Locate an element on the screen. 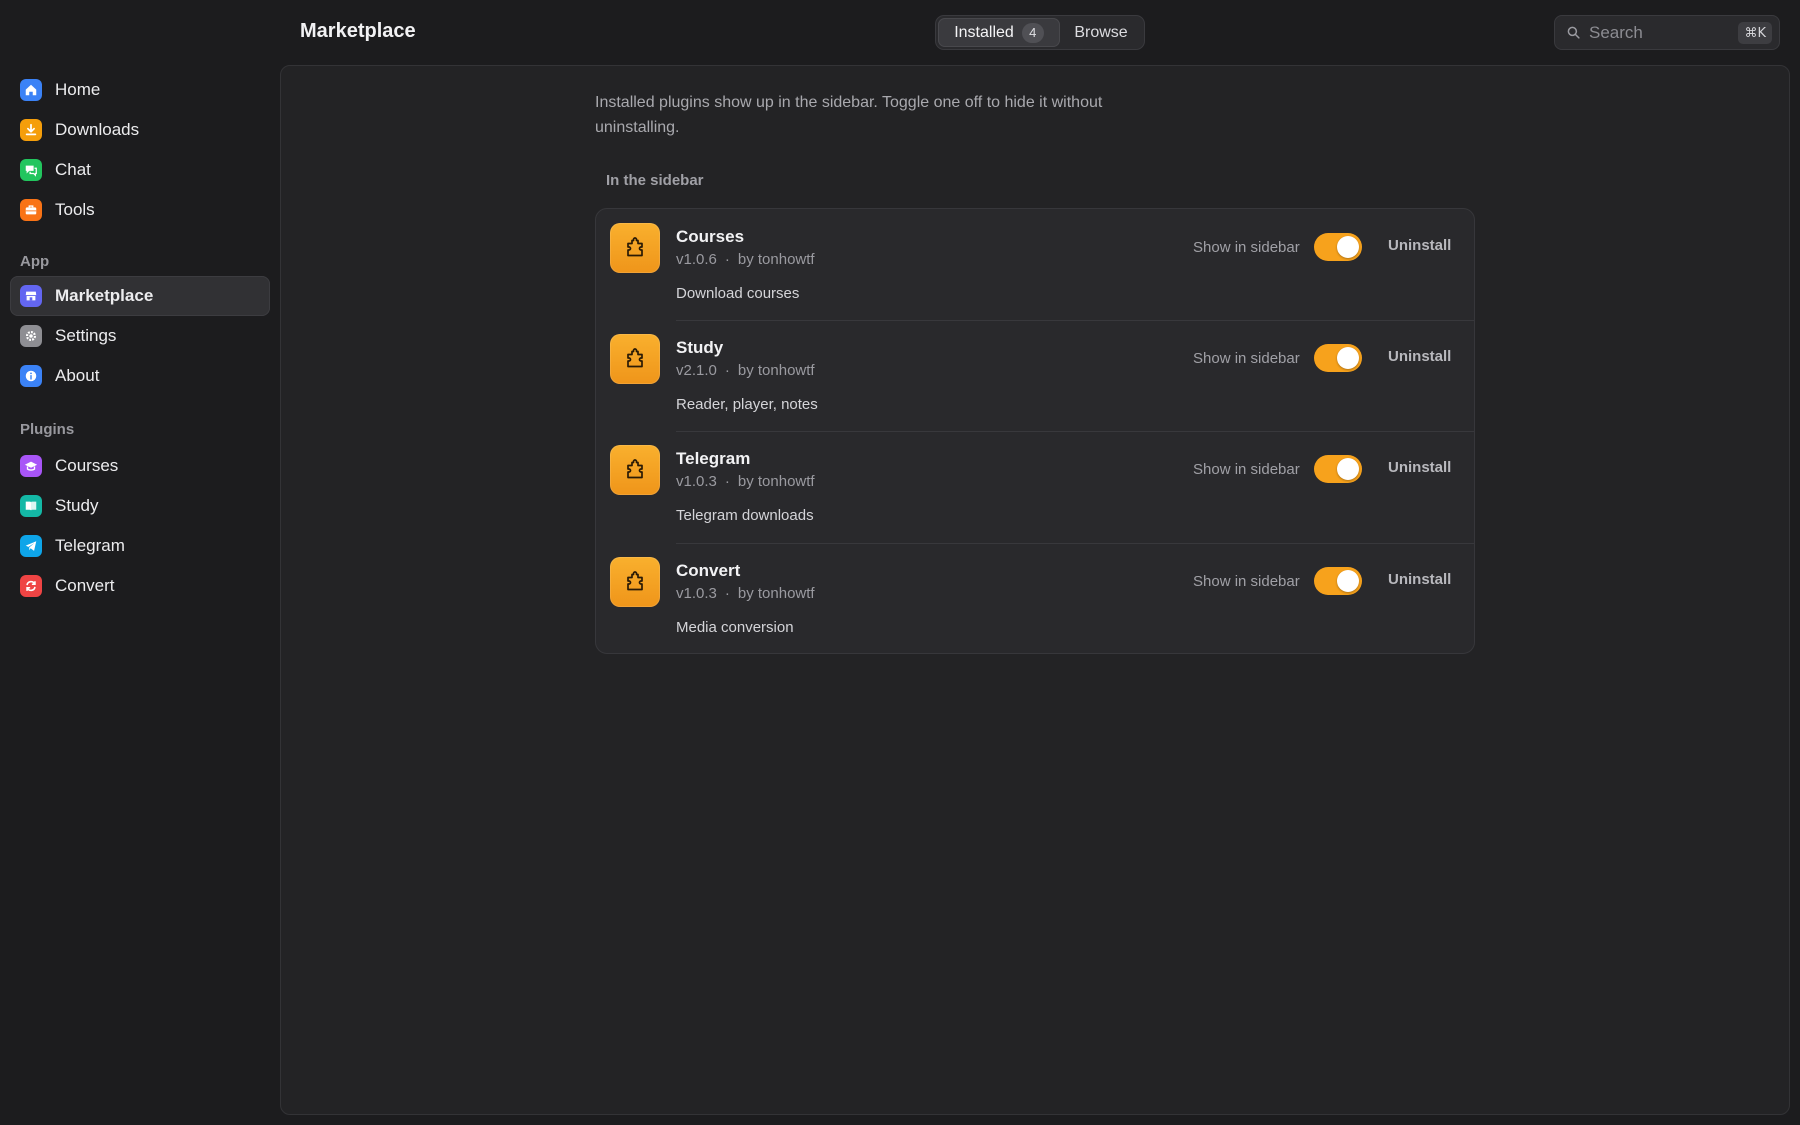 Image resolution: width=1800 pixels, height=1125 pixels. sidebar-item-tools: Tools is located at coordinates (140, 210).